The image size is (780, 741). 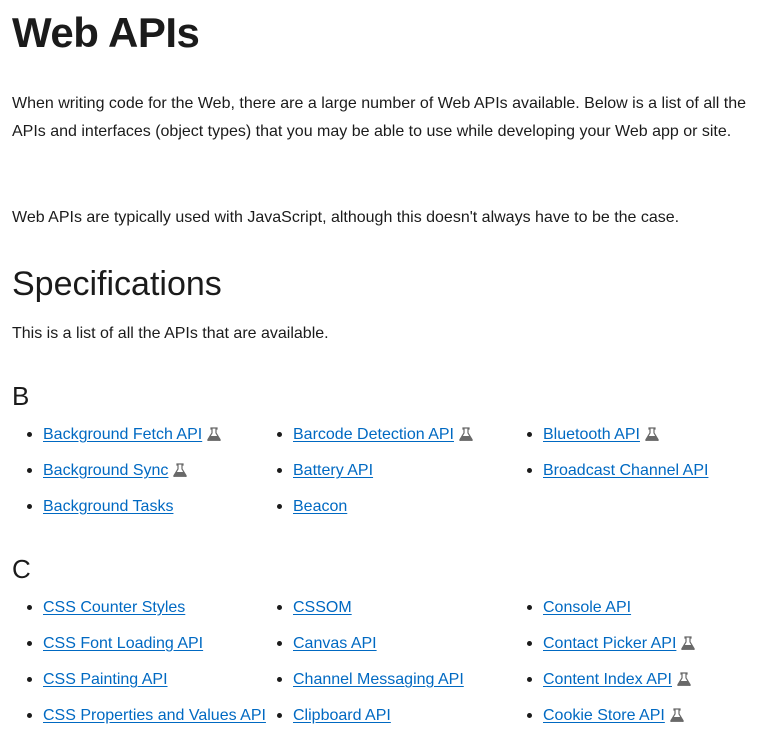 I want to click on api-list-item: CSS Painting API, so click(x=146, y=687).